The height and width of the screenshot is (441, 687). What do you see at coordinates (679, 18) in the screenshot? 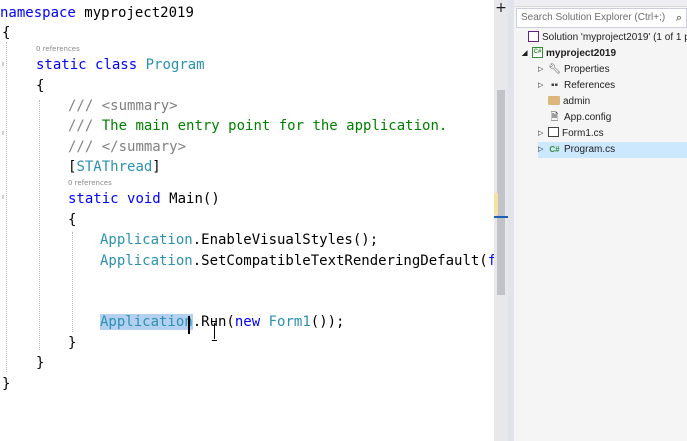
I see `search-icon: ⌕` at bounding box center [679, 18].